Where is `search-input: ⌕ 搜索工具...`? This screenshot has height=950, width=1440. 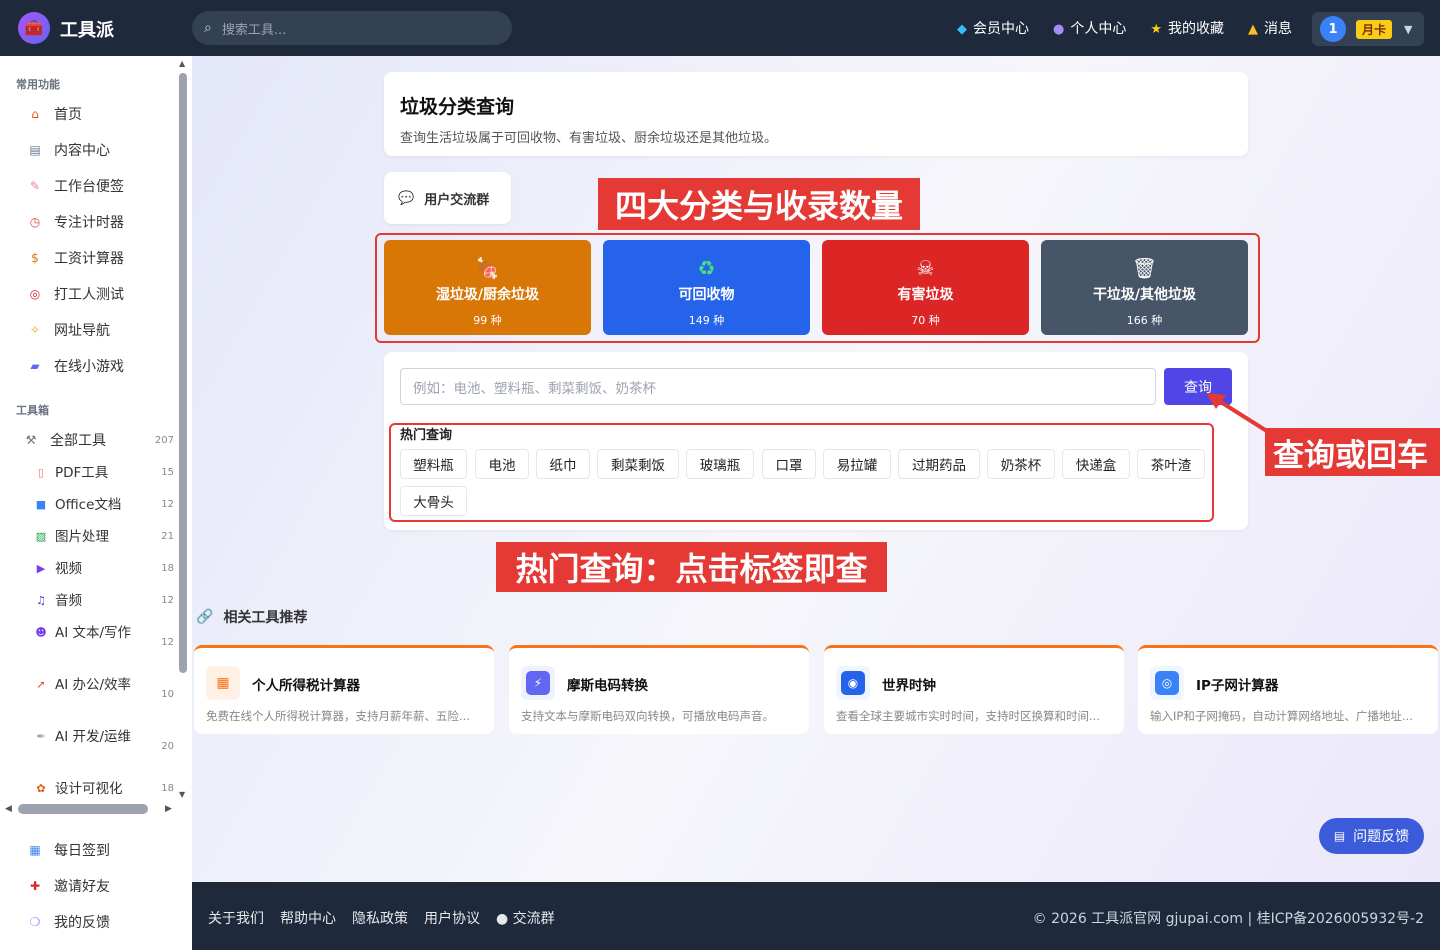
search-input: ⌕ 搜索工具... is located at coordinates (352, 28).